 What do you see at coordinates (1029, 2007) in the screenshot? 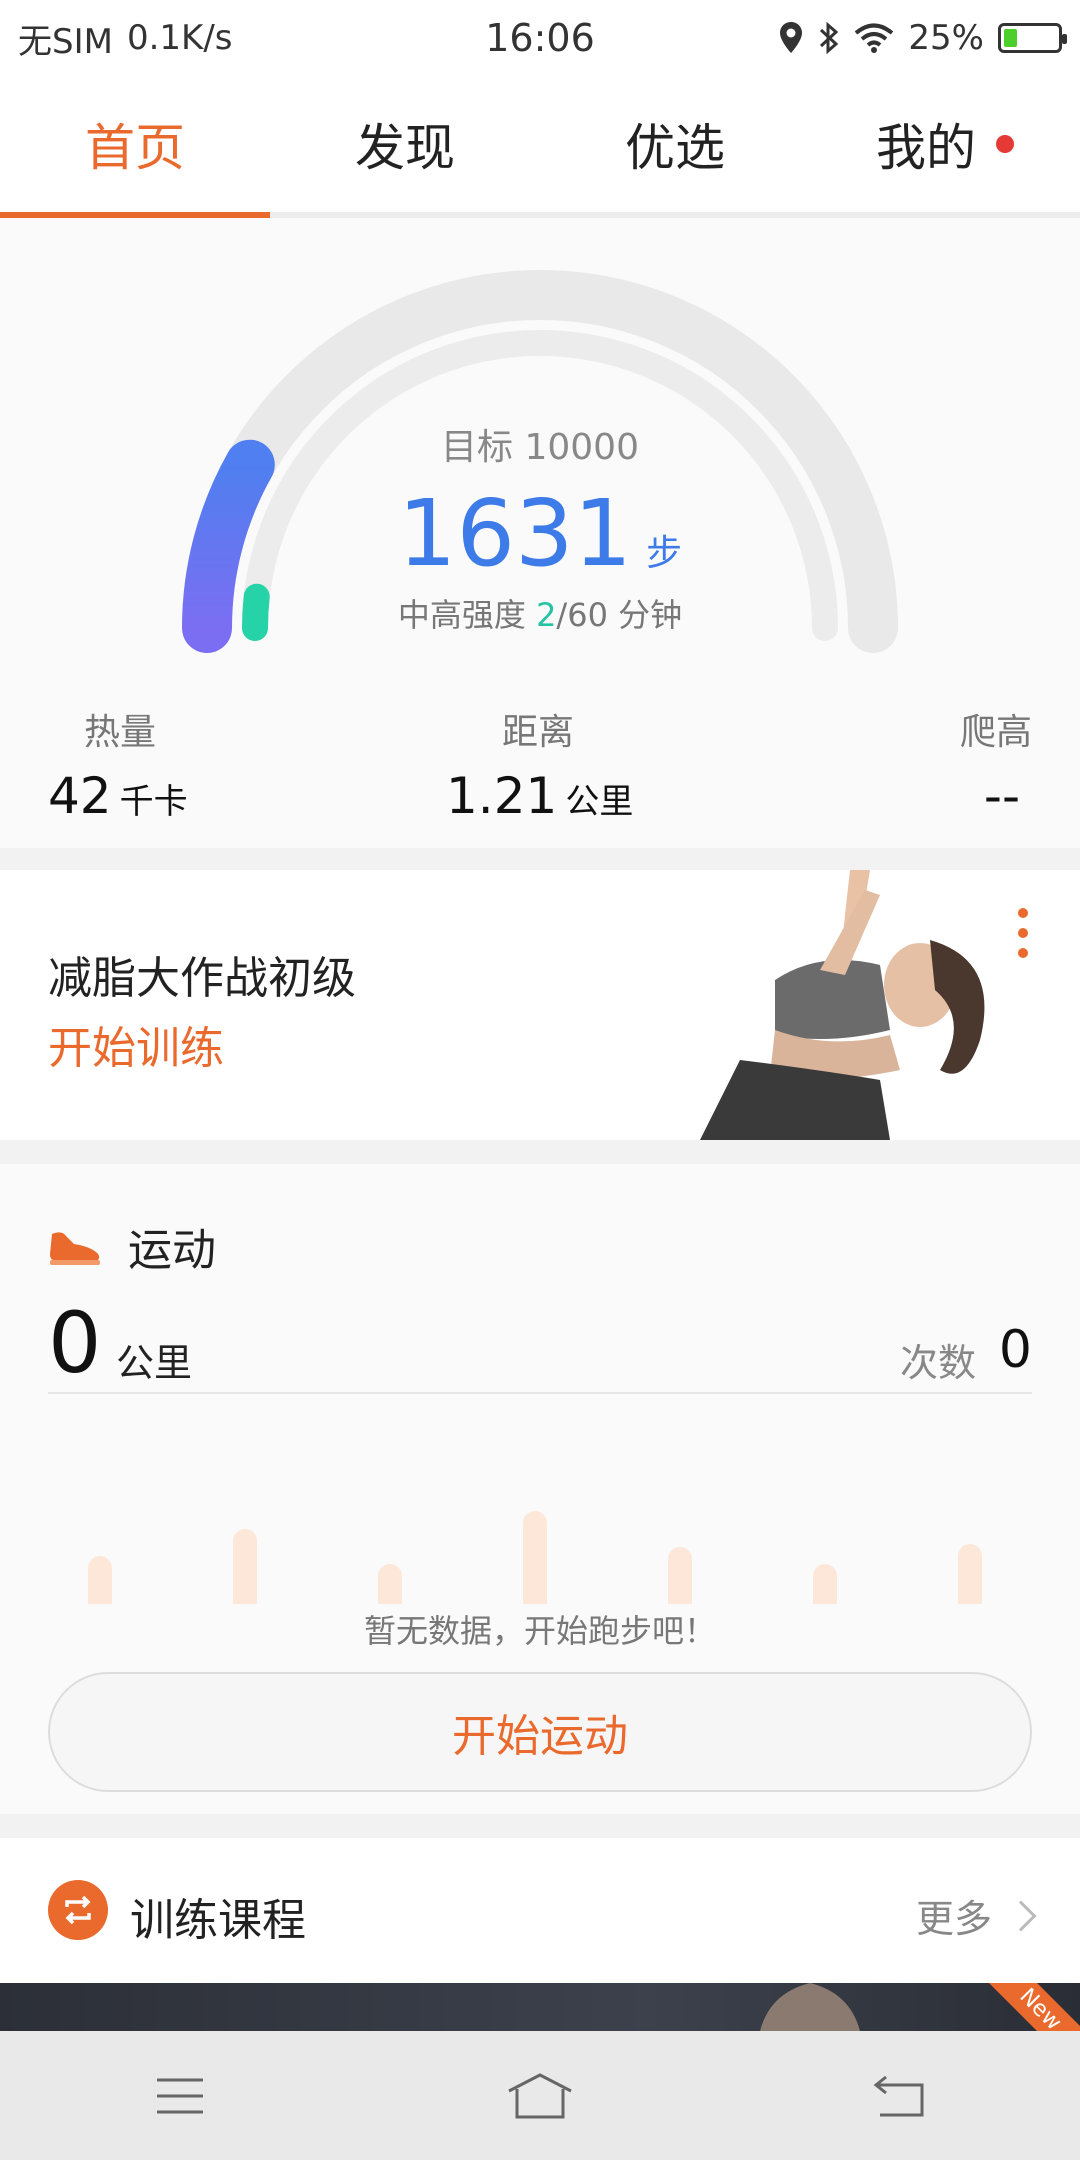
I see `new-badge: New` at bounding box center [1029, 2007].